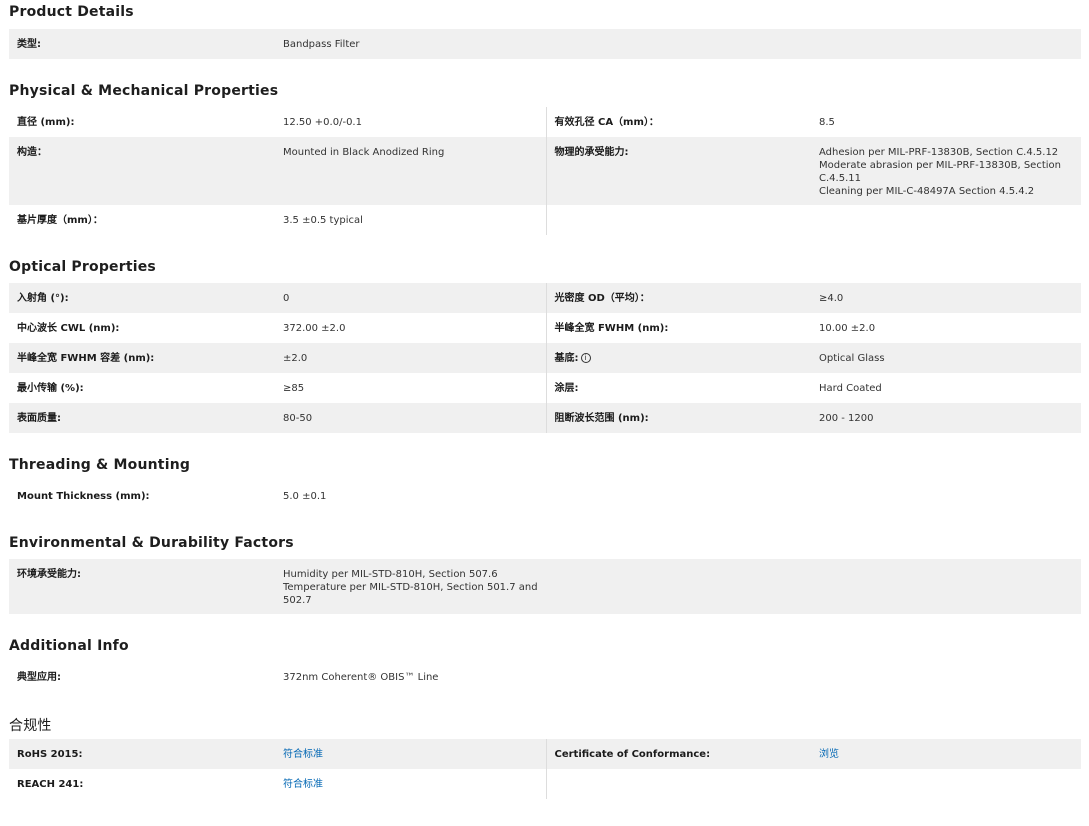 This screenshot has height=826, width=1089. Describe the element at coordinates (68, 328) in the screenshot. I see `optical-label: 中心波长 CWL (nm):` at that location.